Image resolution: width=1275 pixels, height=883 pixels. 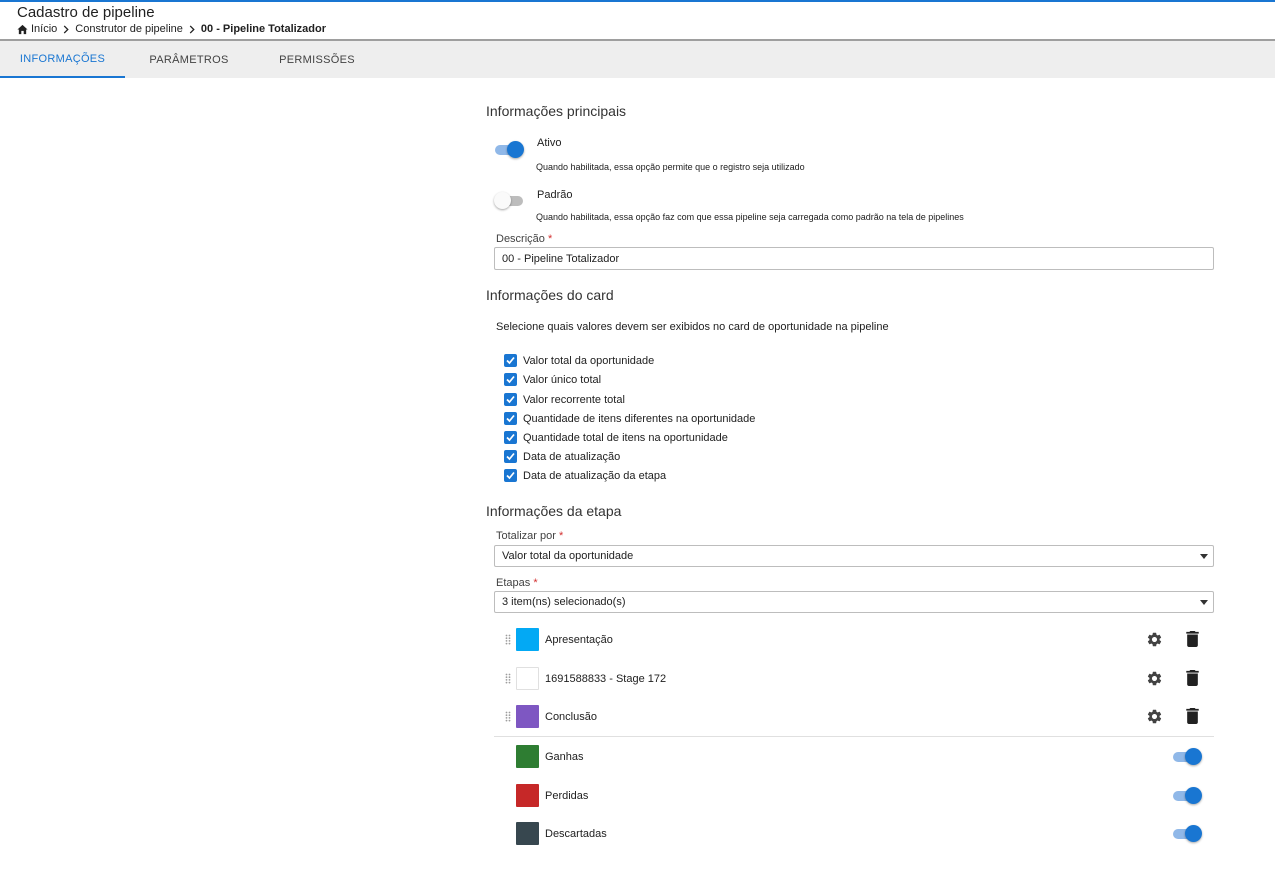 I want to click on card-option-checkbox-row: Valor único total, so click(x=552, y=379).